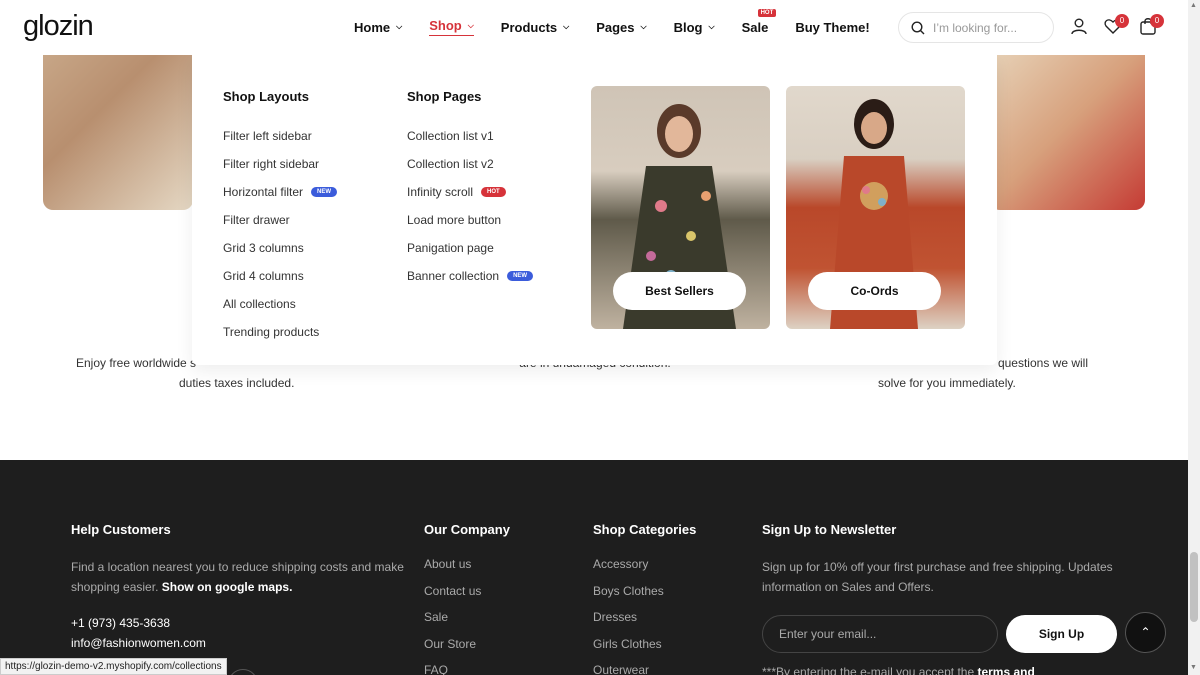 This screenshot has height=675, width=1200. I want to click on search-box, so click(976, 27).